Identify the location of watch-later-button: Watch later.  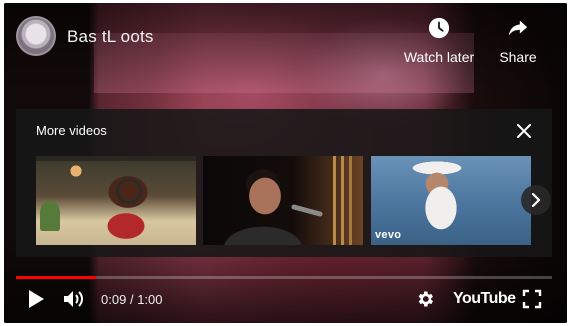
(439, 41).